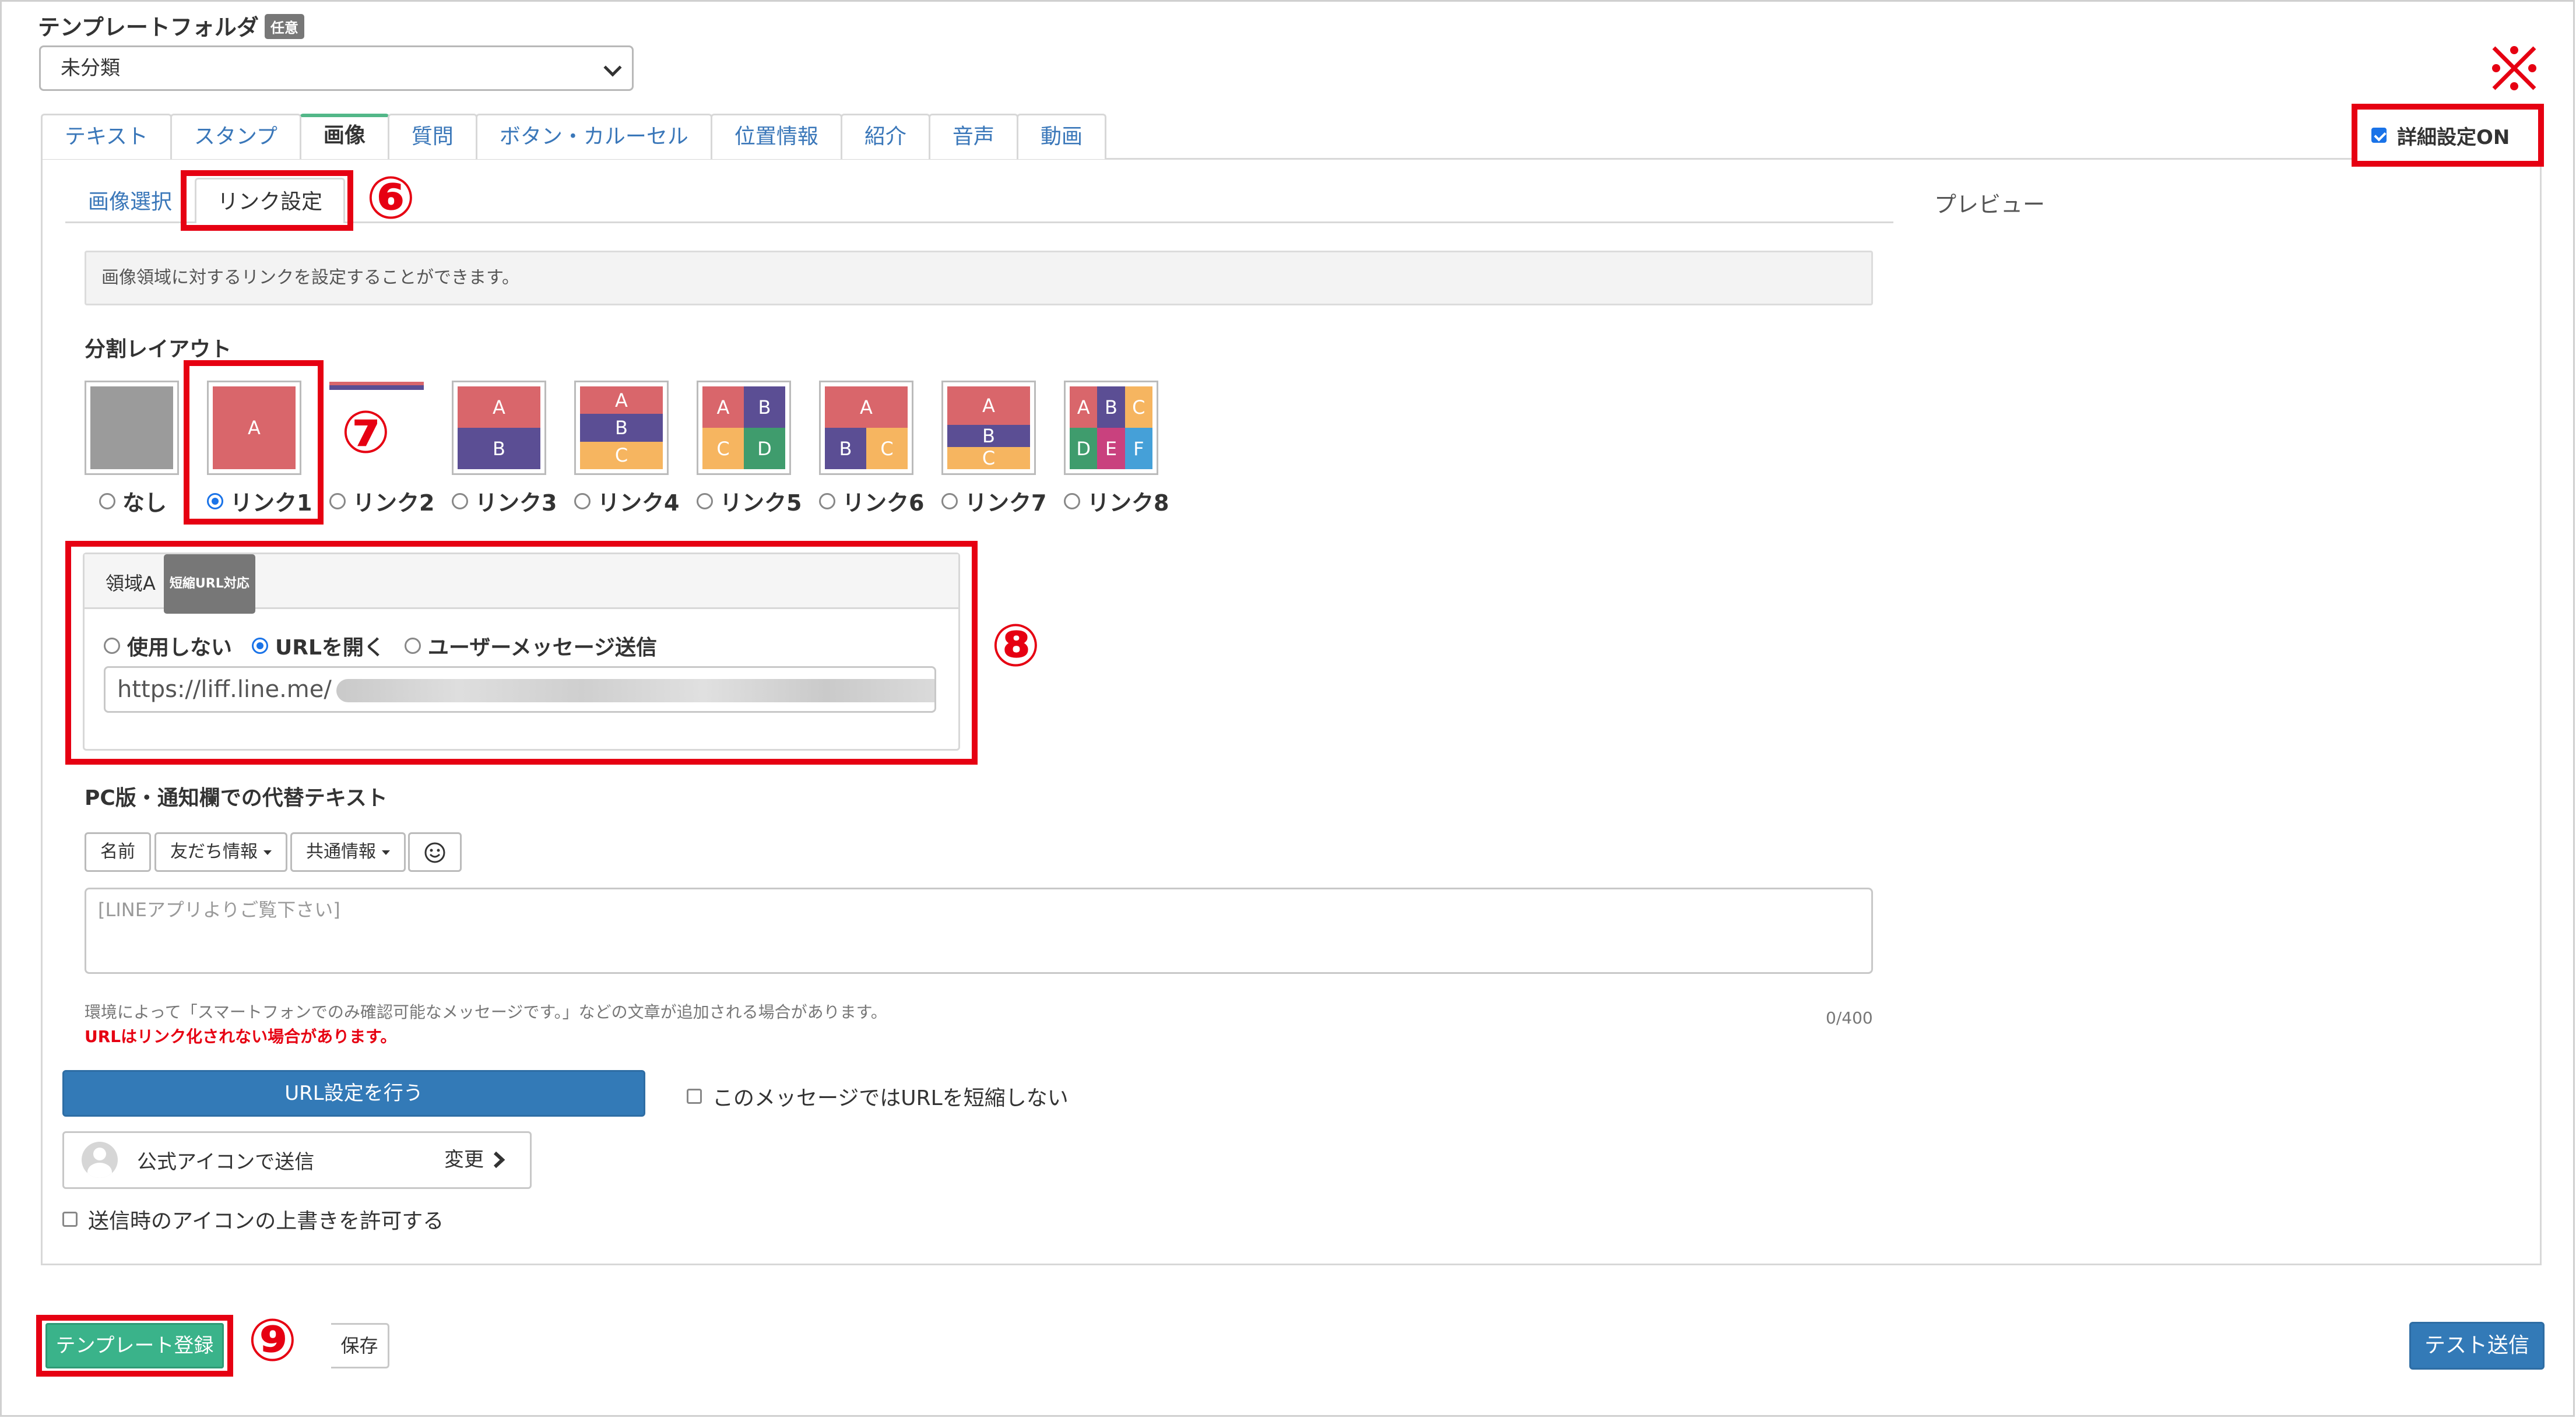 The height and width of the screenshot is (1418, 2576). What do you see at coordinates (106, 136) in the screenshot?
I see `tab-text: テキスト` at bounding box center [106, 136].